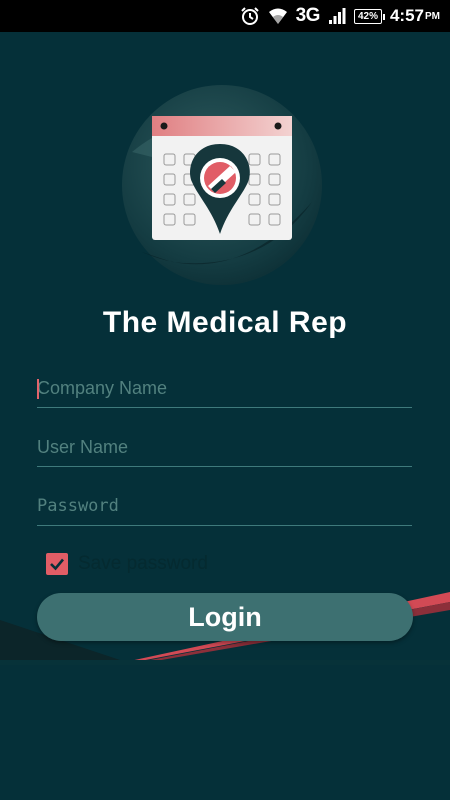 The width and height of the screenshot is (450, 800). Describe the element at coordinates (337, 16) in the screenshot. I see `signal-icon` at that location.